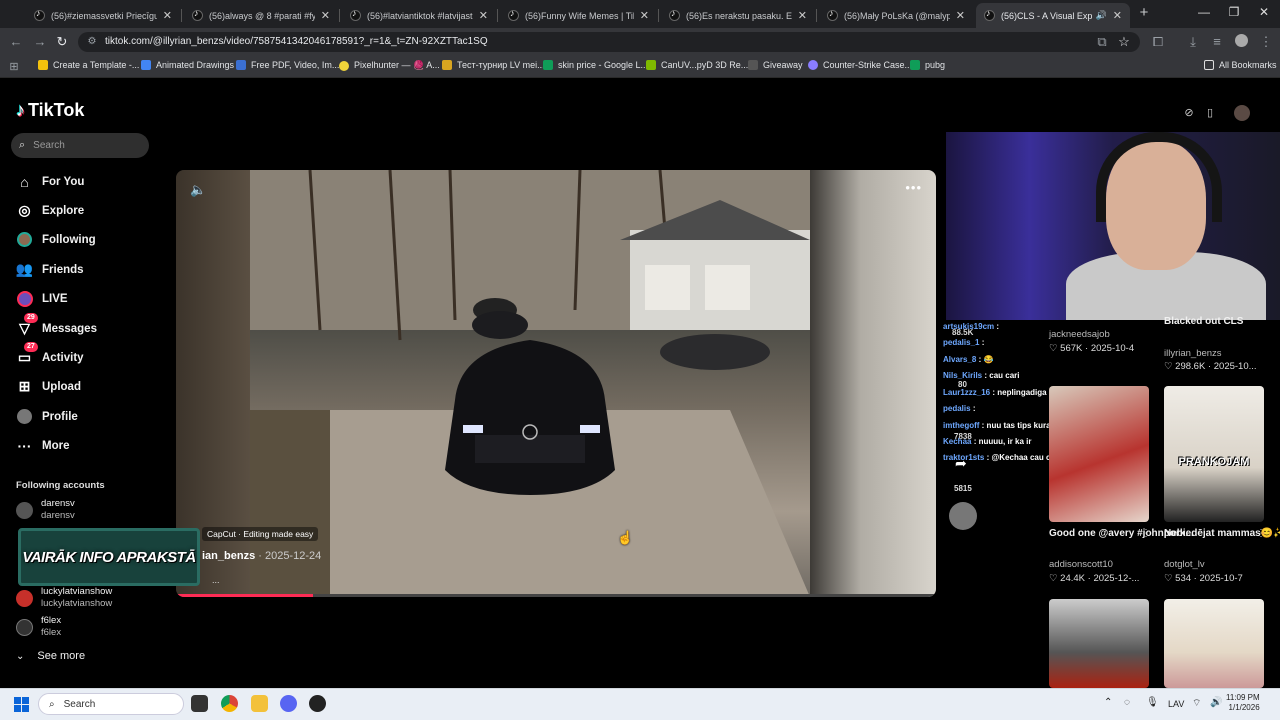  Describe the element at coordinates (1113, 226) in the screenshot. I see `webcam-overlay` at that location.